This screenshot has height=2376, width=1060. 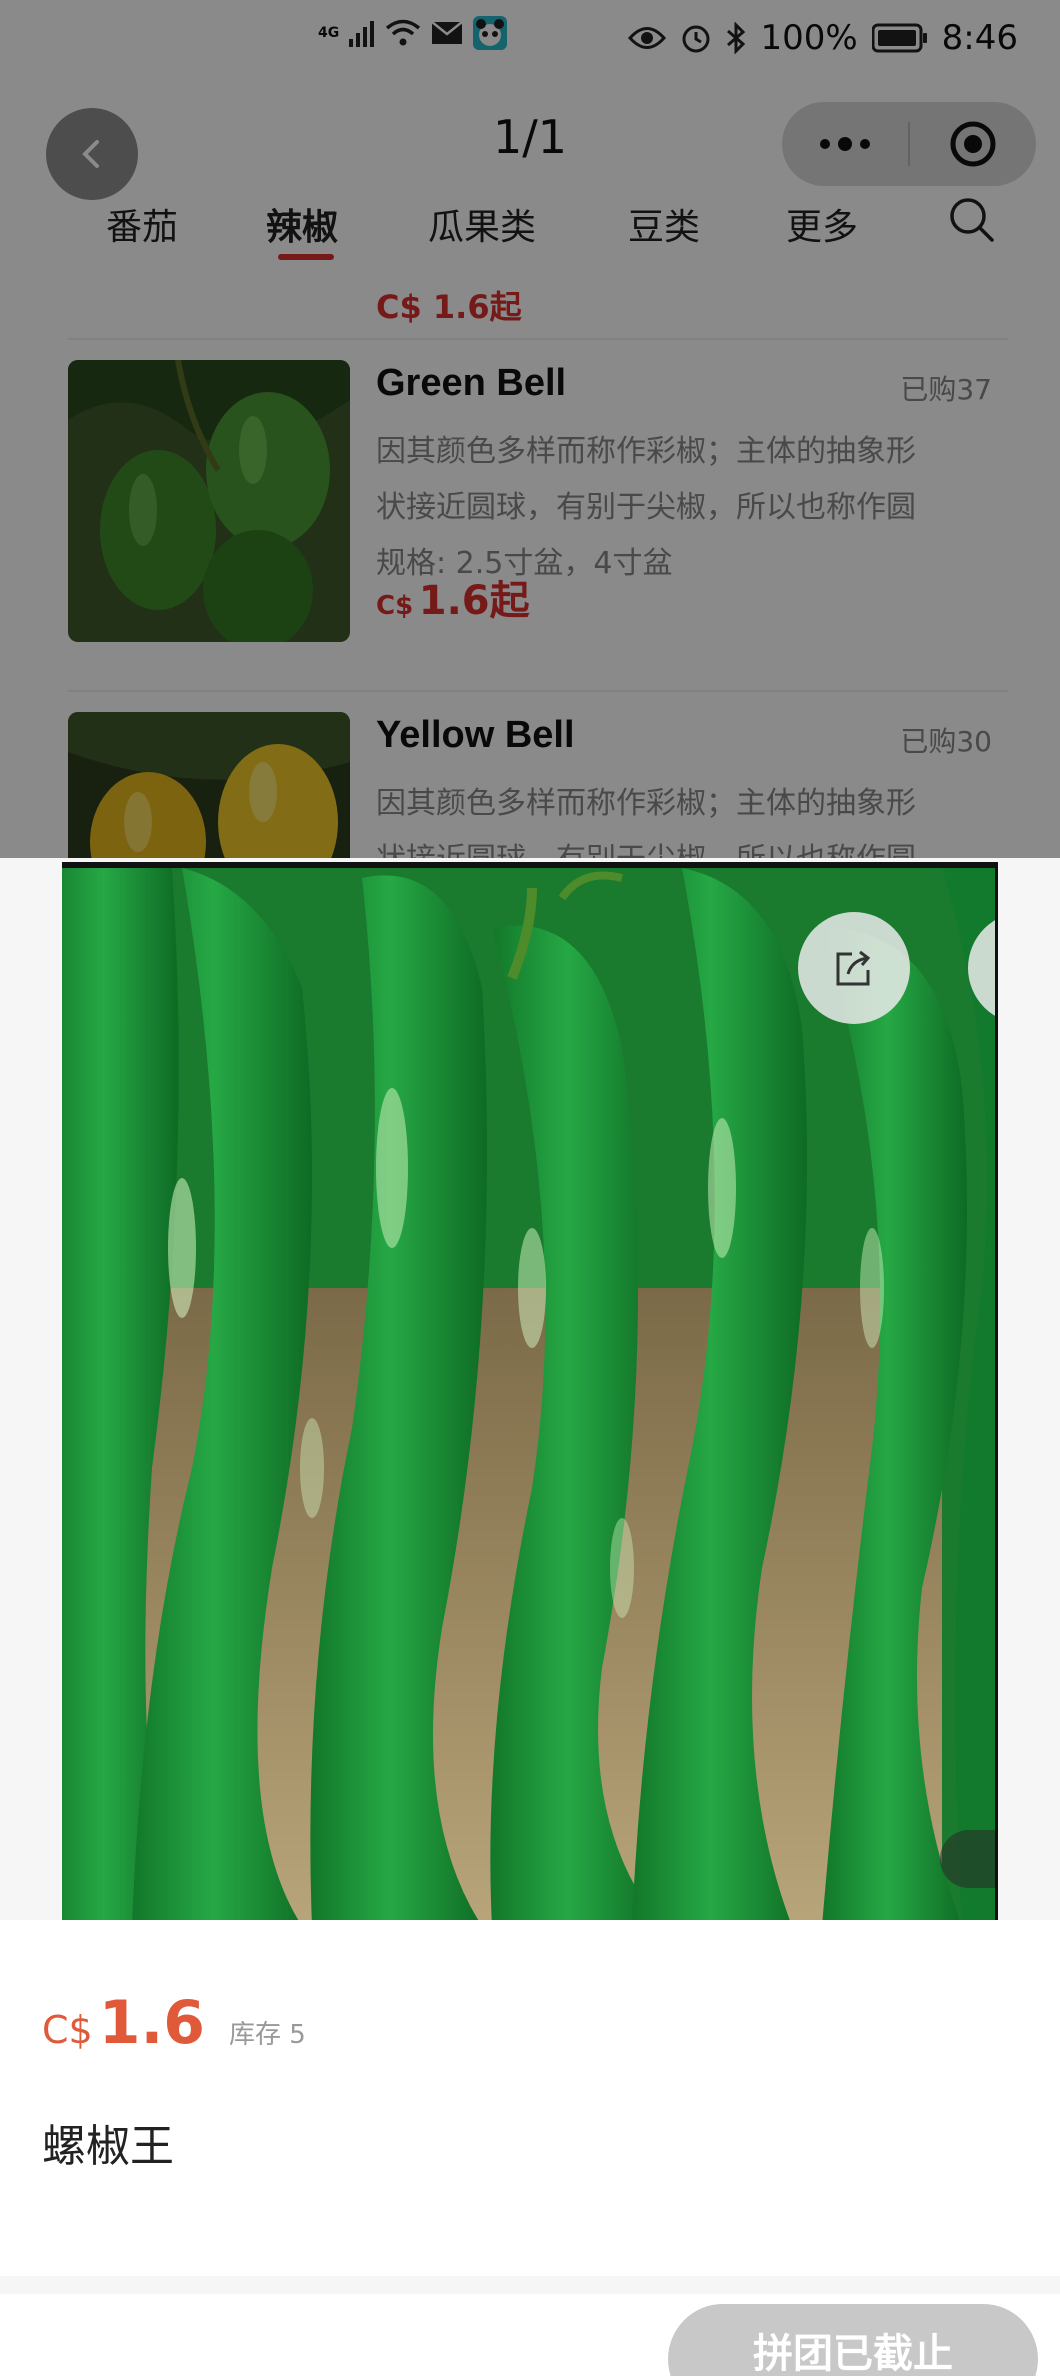 I want to click on close-icon, so click(x=997, y=968).